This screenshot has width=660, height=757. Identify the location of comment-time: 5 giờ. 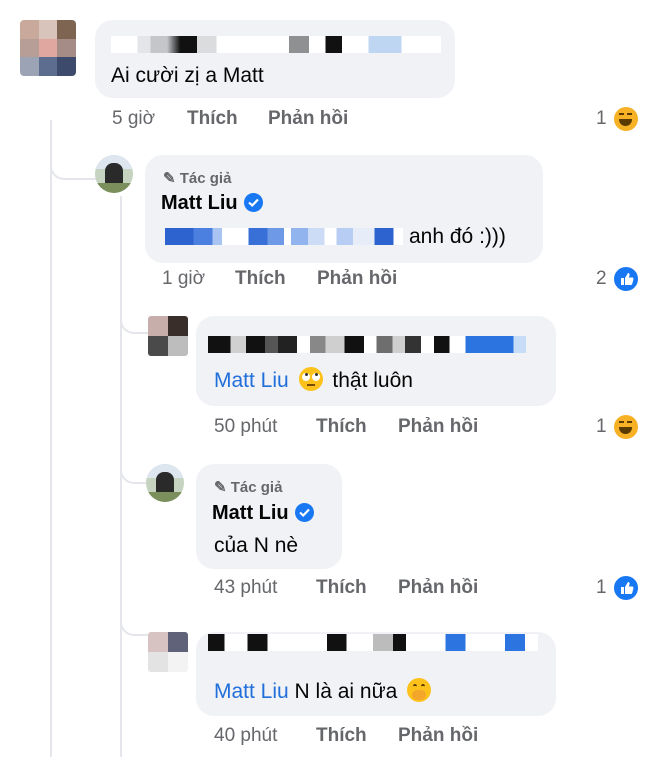
(133, 119).